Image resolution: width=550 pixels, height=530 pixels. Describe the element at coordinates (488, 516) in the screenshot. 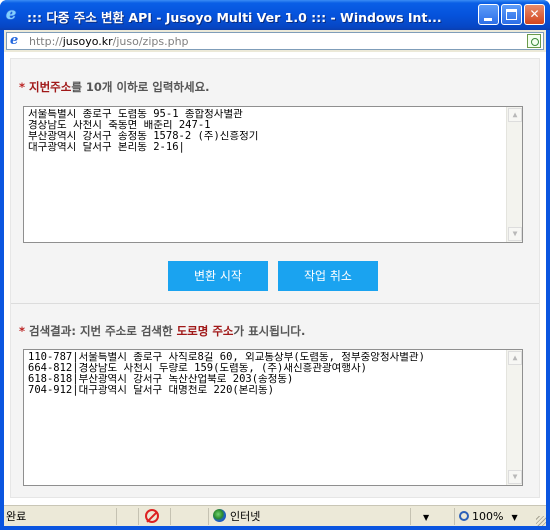

I see `zoom-level: 100%` at that location.